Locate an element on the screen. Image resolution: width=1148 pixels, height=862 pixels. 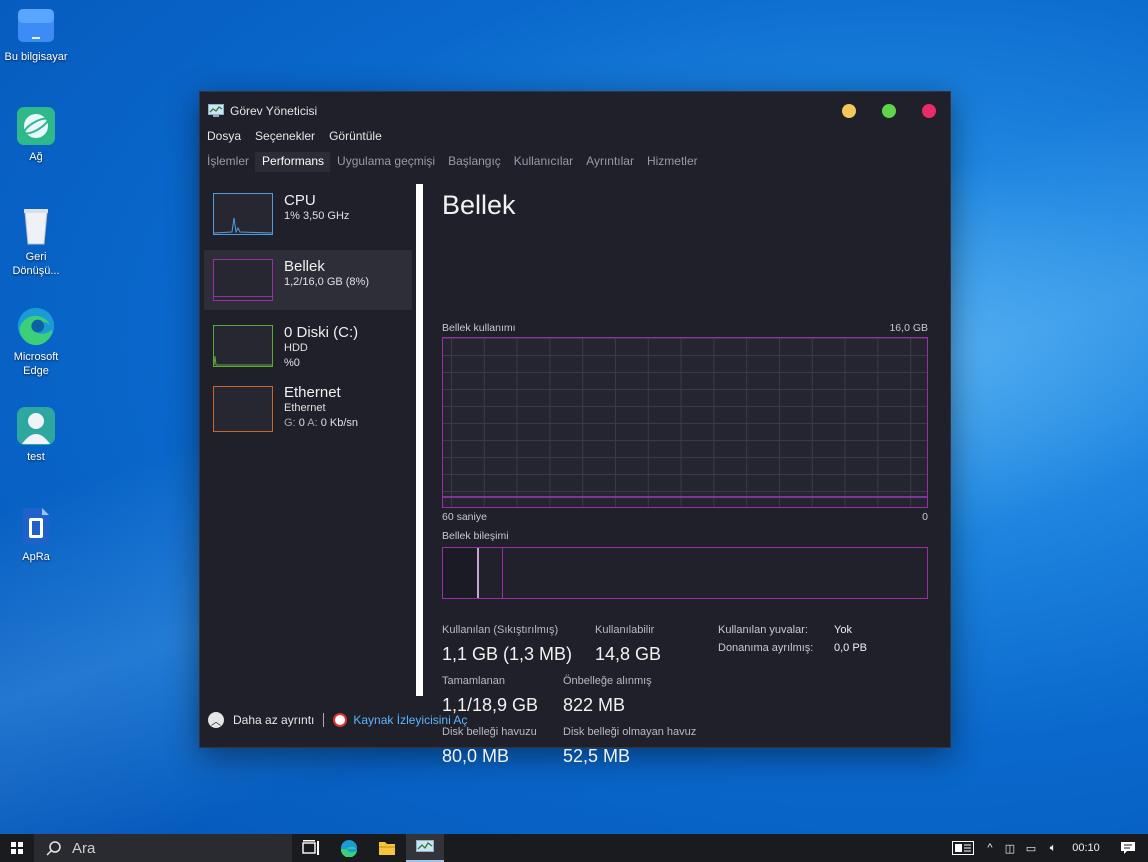
taskbar-task-manager-button is located at coordinates (425, 848).